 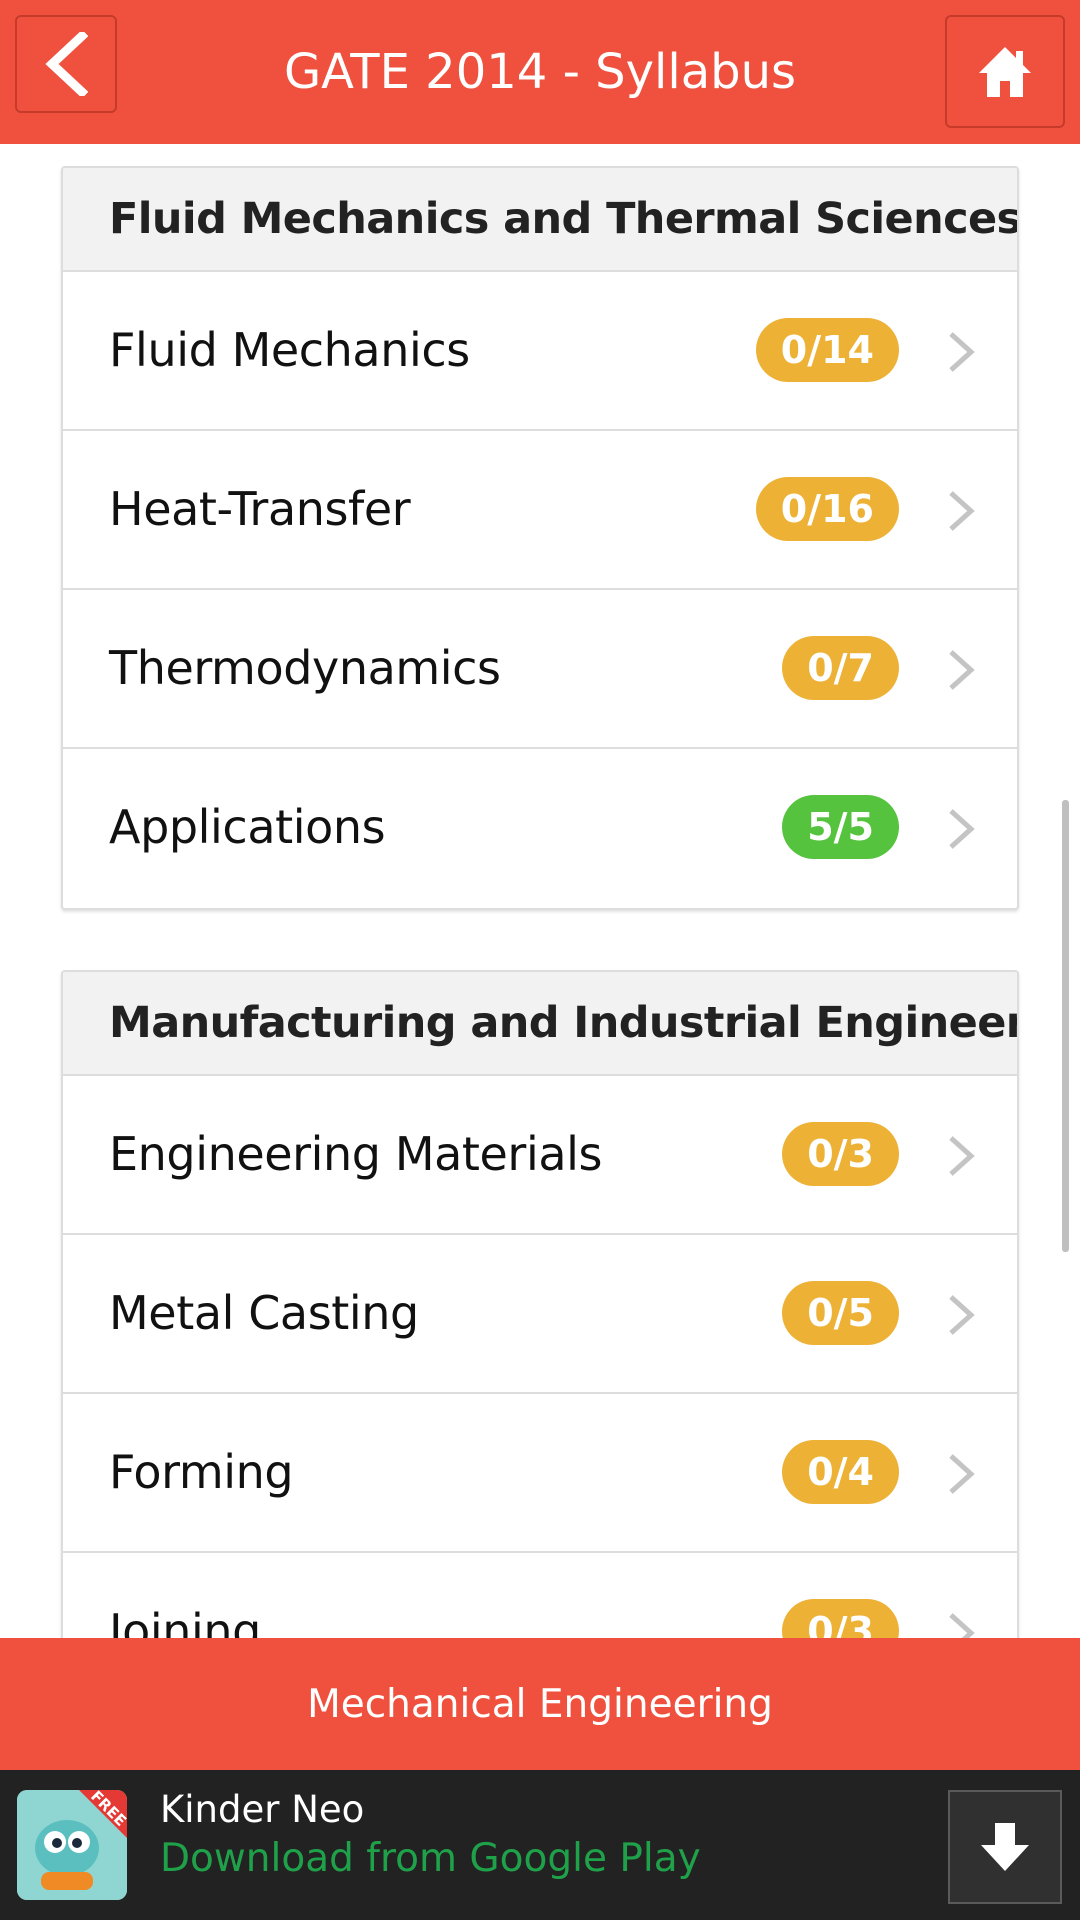 I want to click on app-header: GATE 2014 - Syllabus, so click(x=540, y=72).